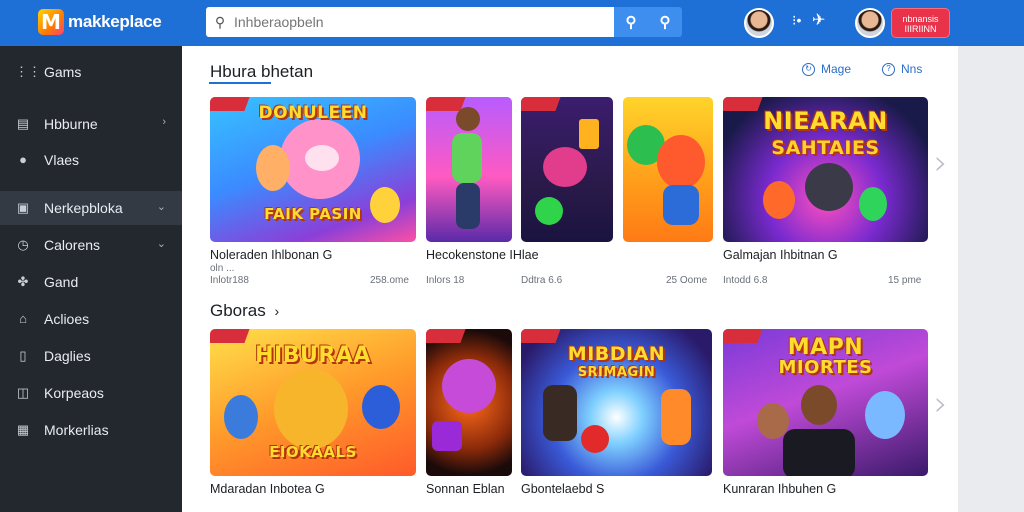 The height and width of the screenshot is (512, 1024). I want to click on document-icon: ▯, so click(23, 355).